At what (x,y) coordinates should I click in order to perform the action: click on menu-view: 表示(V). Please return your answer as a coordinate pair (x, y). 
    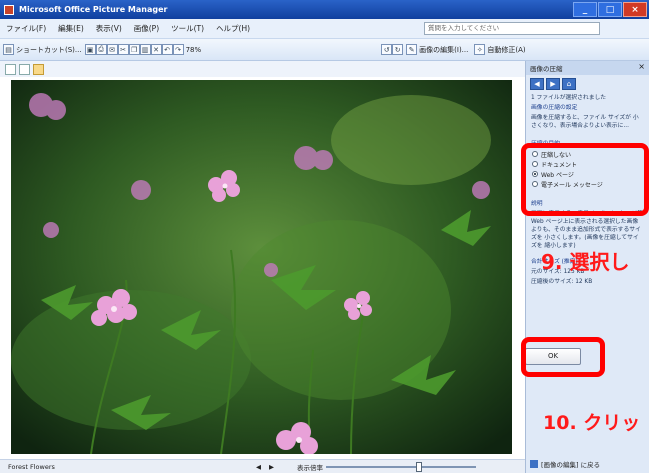
    Looking at the image, I should click on (109, 28).